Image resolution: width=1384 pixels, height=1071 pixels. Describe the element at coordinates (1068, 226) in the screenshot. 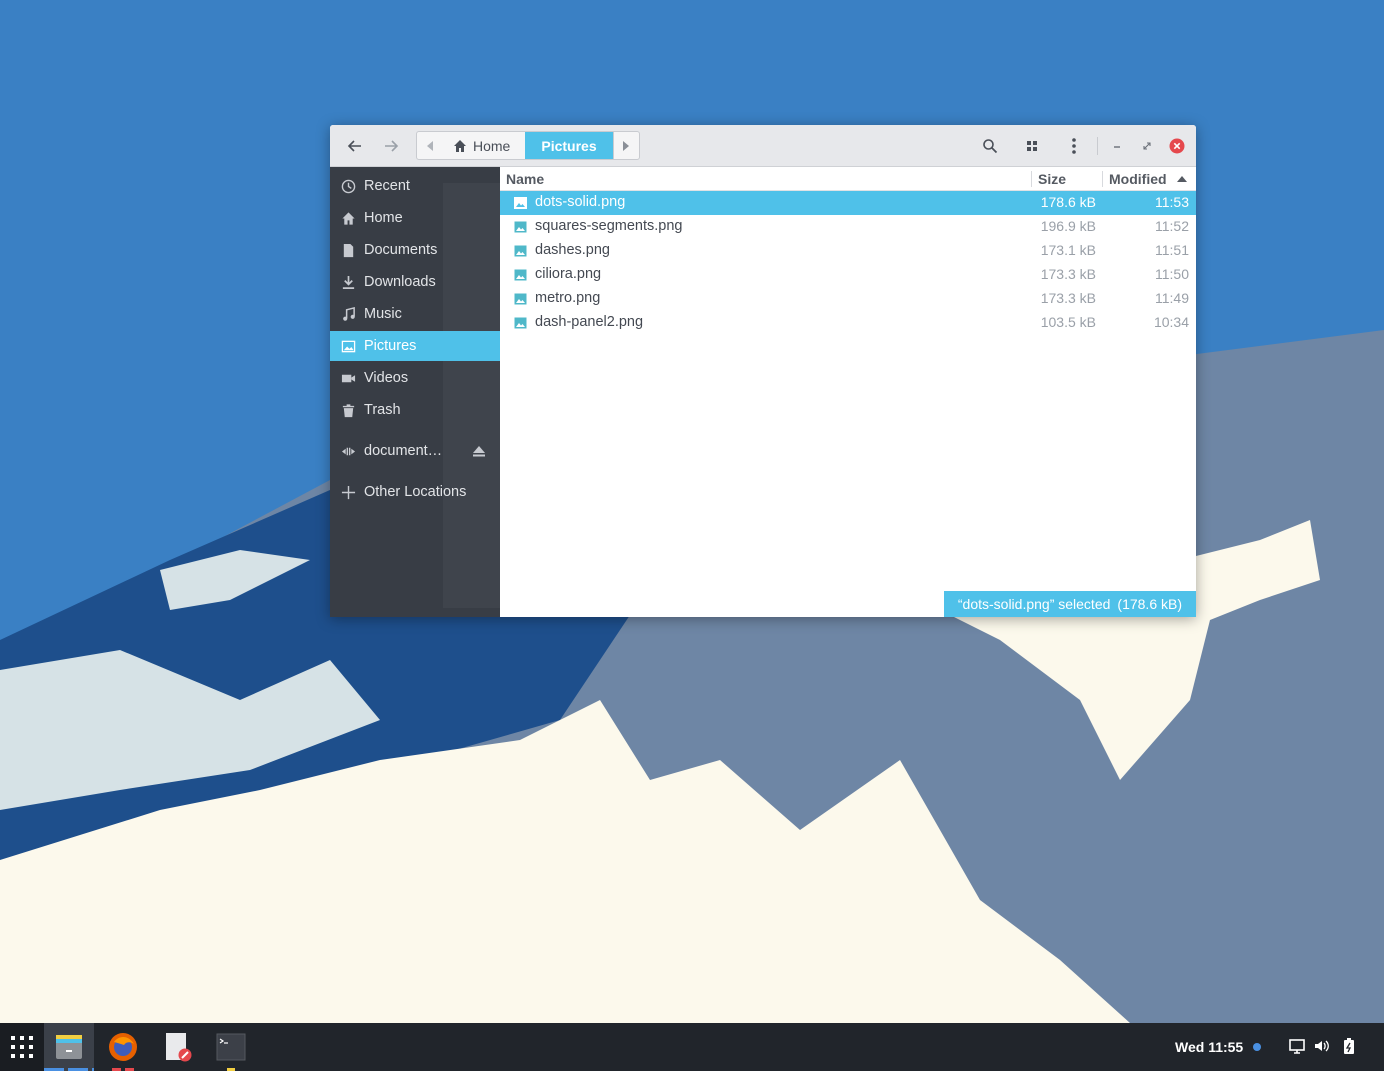

I see `file-size: 196.9 kB` at that location.